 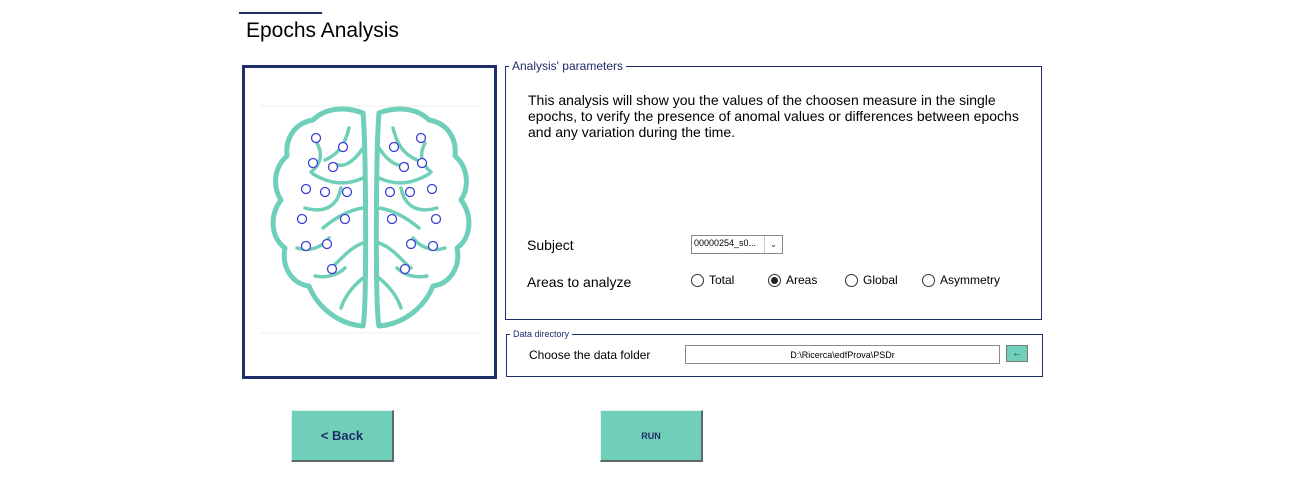 I want to click on radio-global: Global, so click(x=871, y=280).